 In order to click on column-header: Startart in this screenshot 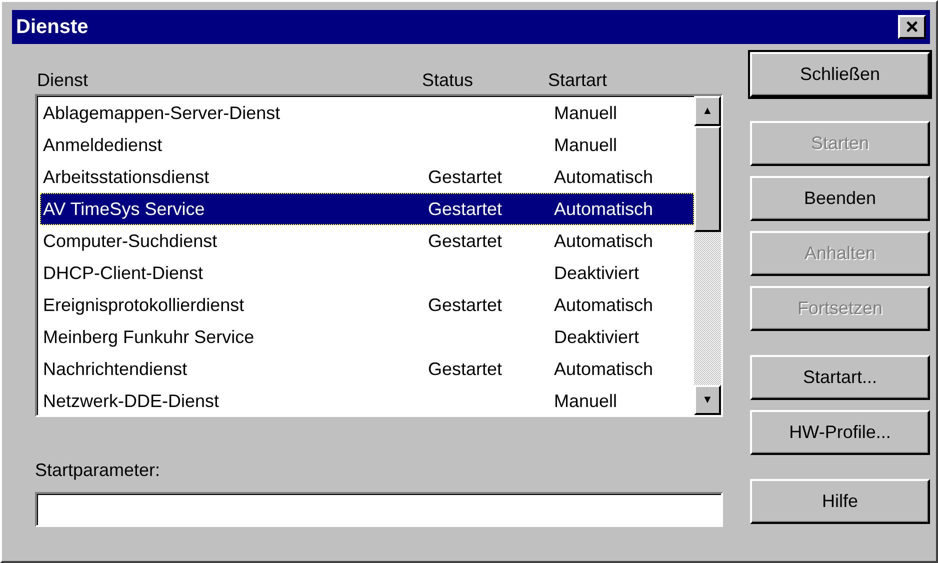, I will do `click(578, 80)`.